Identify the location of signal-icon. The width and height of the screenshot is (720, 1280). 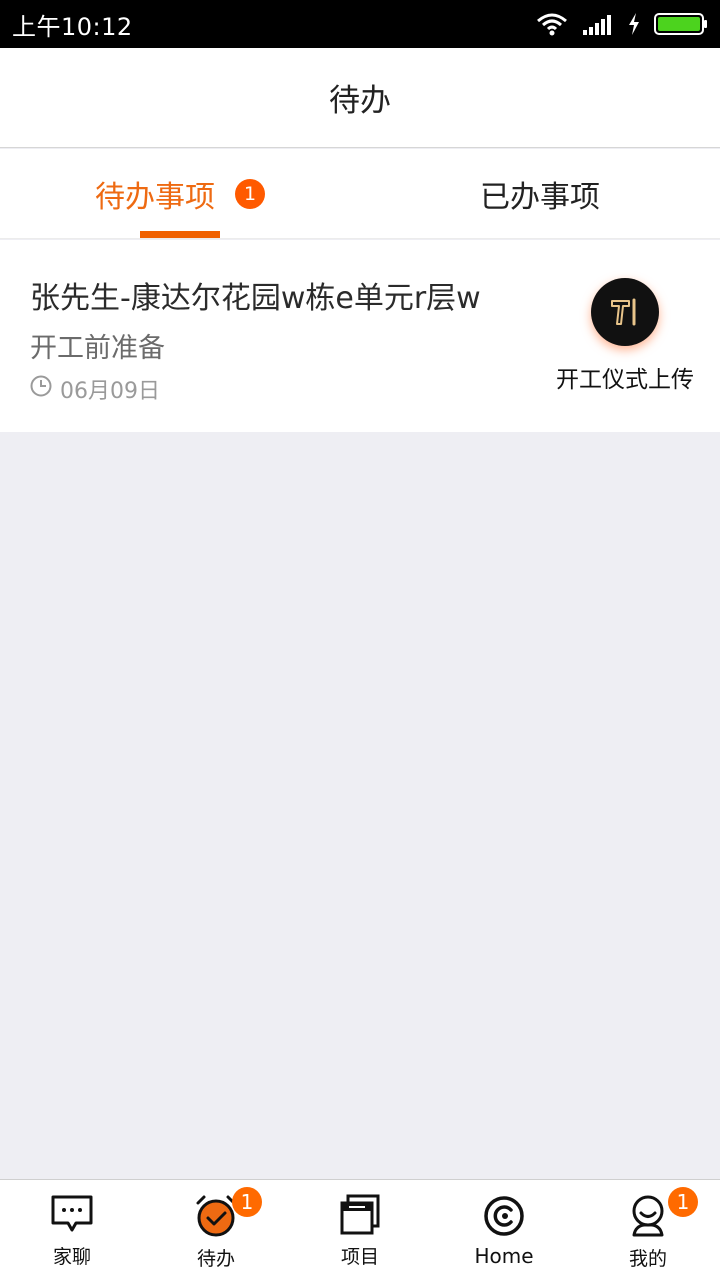
(598, 24).